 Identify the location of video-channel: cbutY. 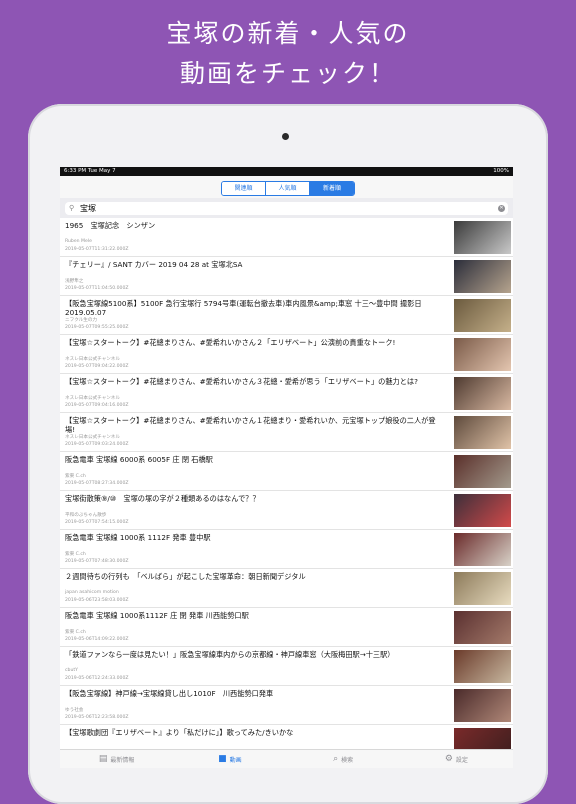
(71, 670).